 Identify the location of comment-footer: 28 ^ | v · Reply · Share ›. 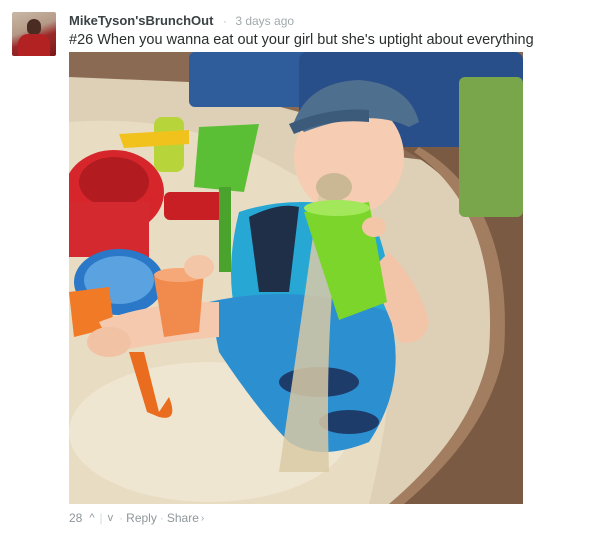
(136, 518).